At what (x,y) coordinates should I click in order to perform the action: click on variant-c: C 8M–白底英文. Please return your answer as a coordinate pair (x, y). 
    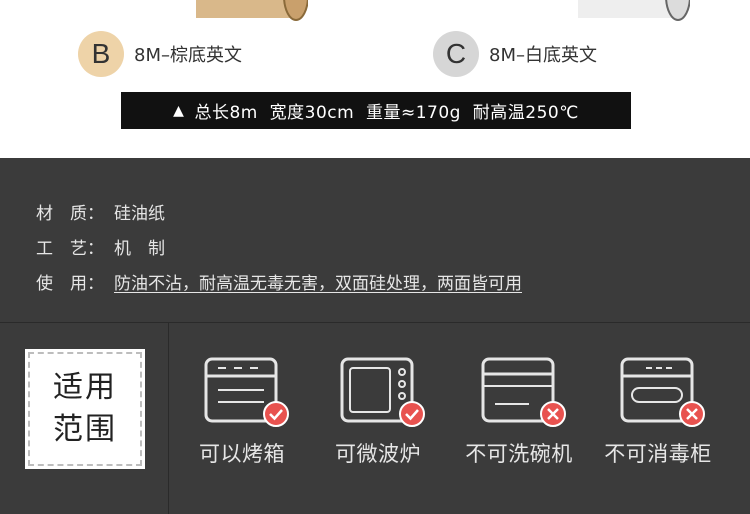
    Looking at the image, I should click on (515, 54).